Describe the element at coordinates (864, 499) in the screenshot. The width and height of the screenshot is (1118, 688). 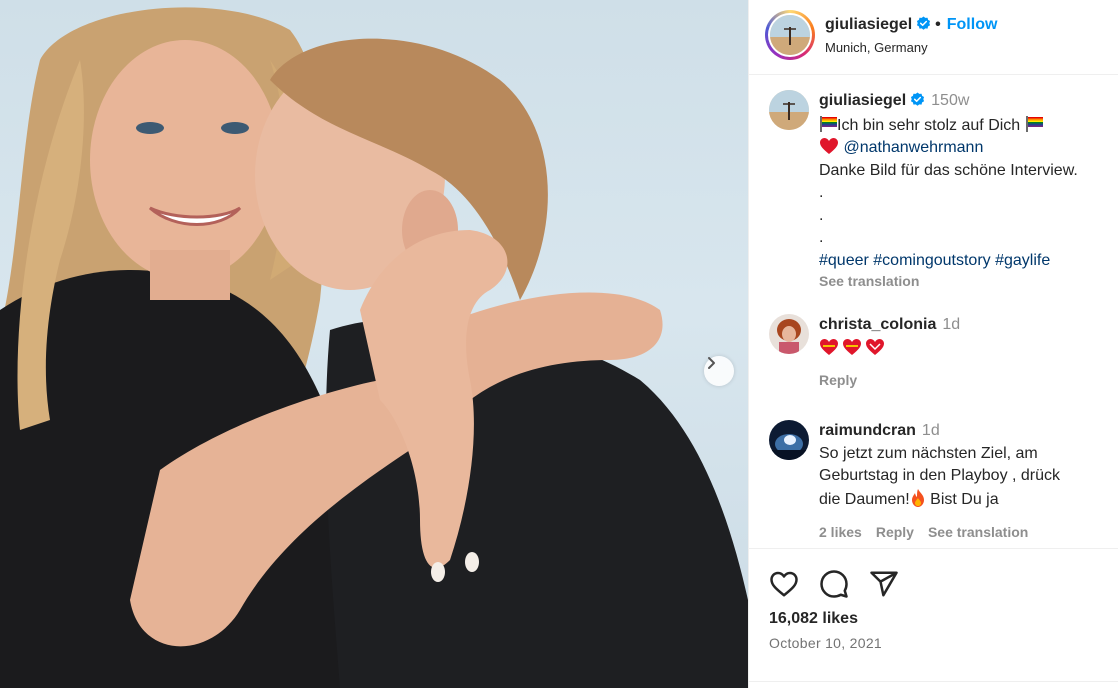
I see `comment-text: die Daumen!` at that location.